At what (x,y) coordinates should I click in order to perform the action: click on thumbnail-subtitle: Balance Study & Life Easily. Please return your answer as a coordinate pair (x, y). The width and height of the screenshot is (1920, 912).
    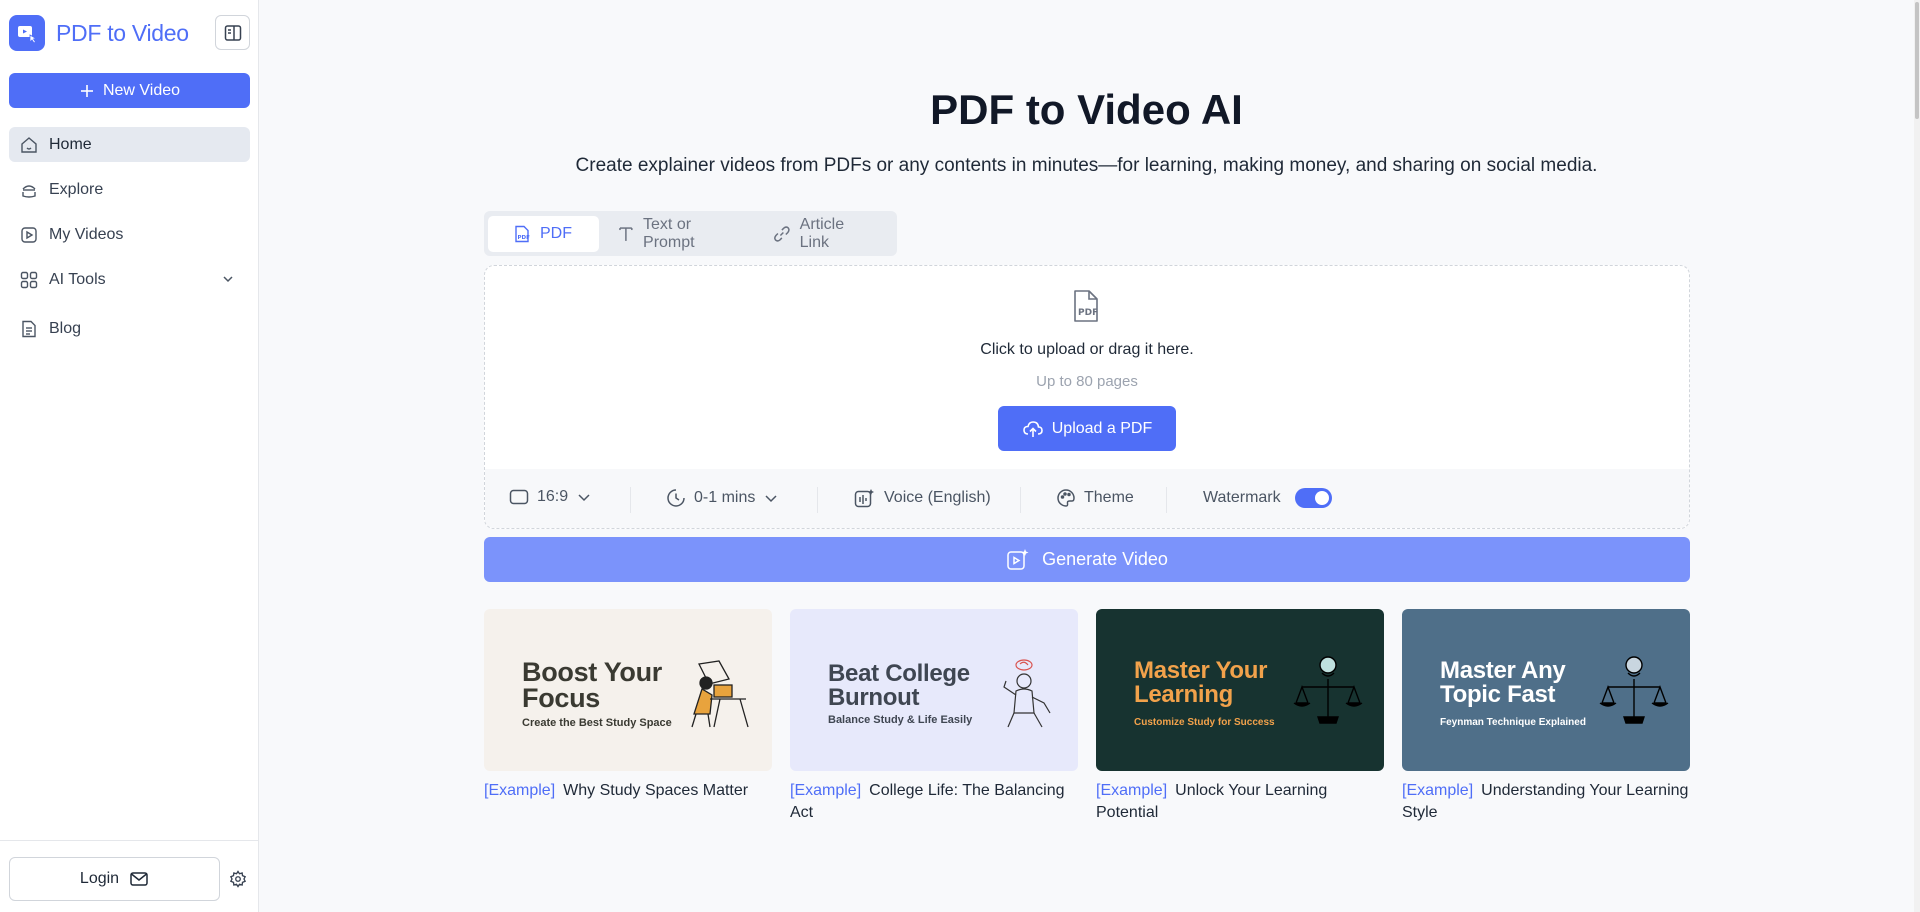
    Looking at the image, I should click on (900, 720).